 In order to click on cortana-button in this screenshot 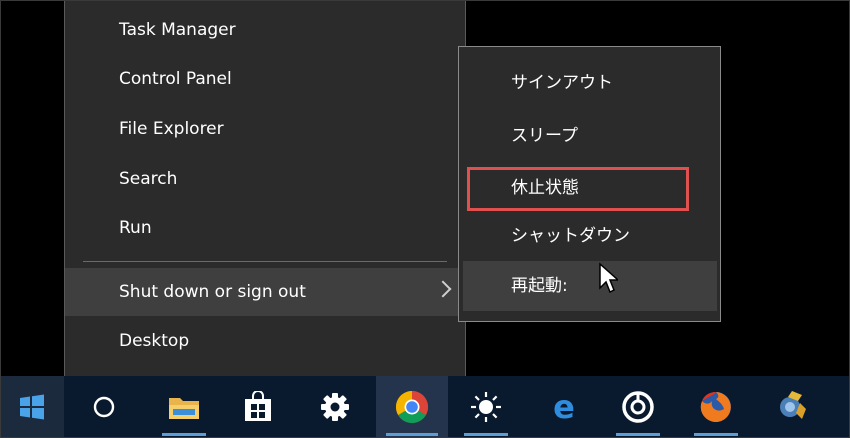, I will do `click(104, 407)`.